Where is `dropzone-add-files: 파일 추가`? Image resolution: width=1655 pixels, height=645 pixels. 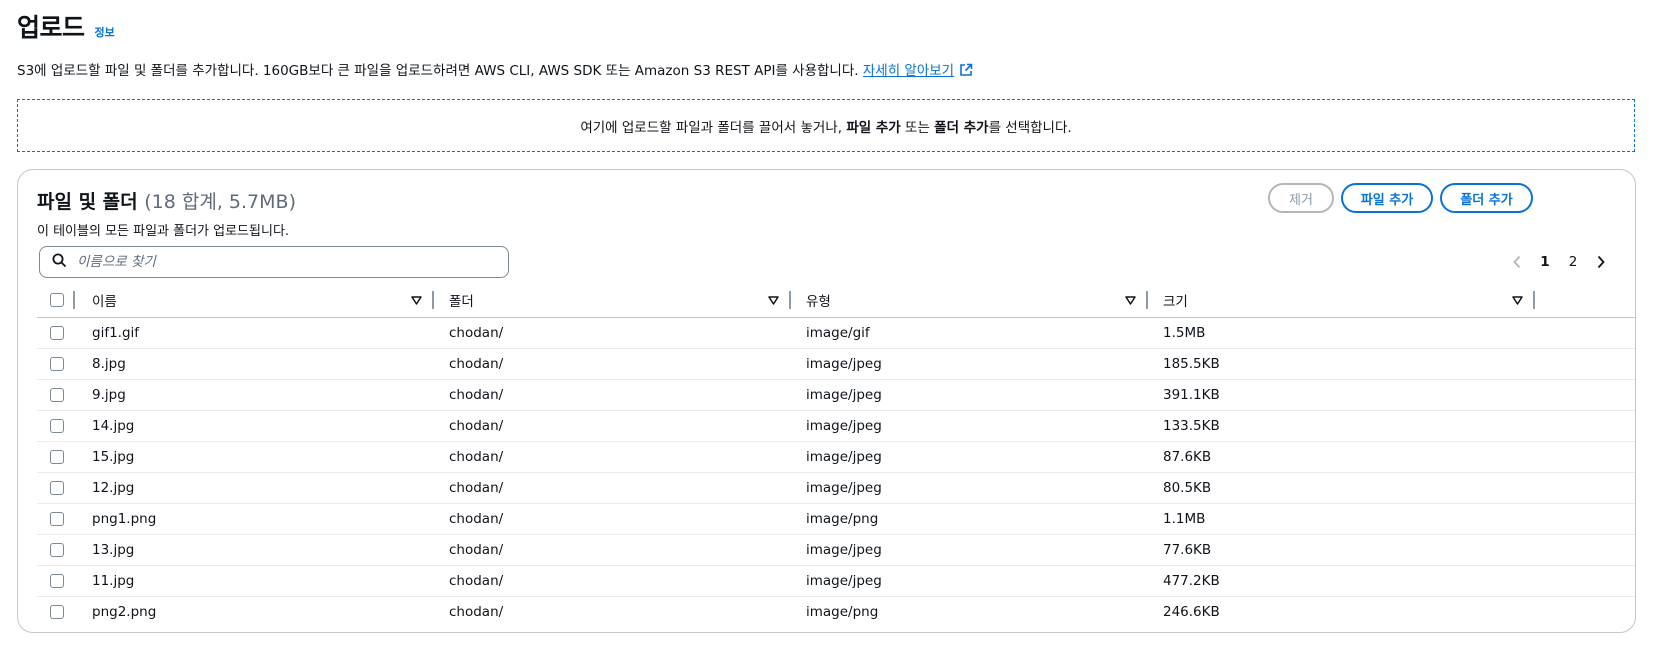
dropzone-add-files: 파일 추가 is located at coordinates (873, 127).